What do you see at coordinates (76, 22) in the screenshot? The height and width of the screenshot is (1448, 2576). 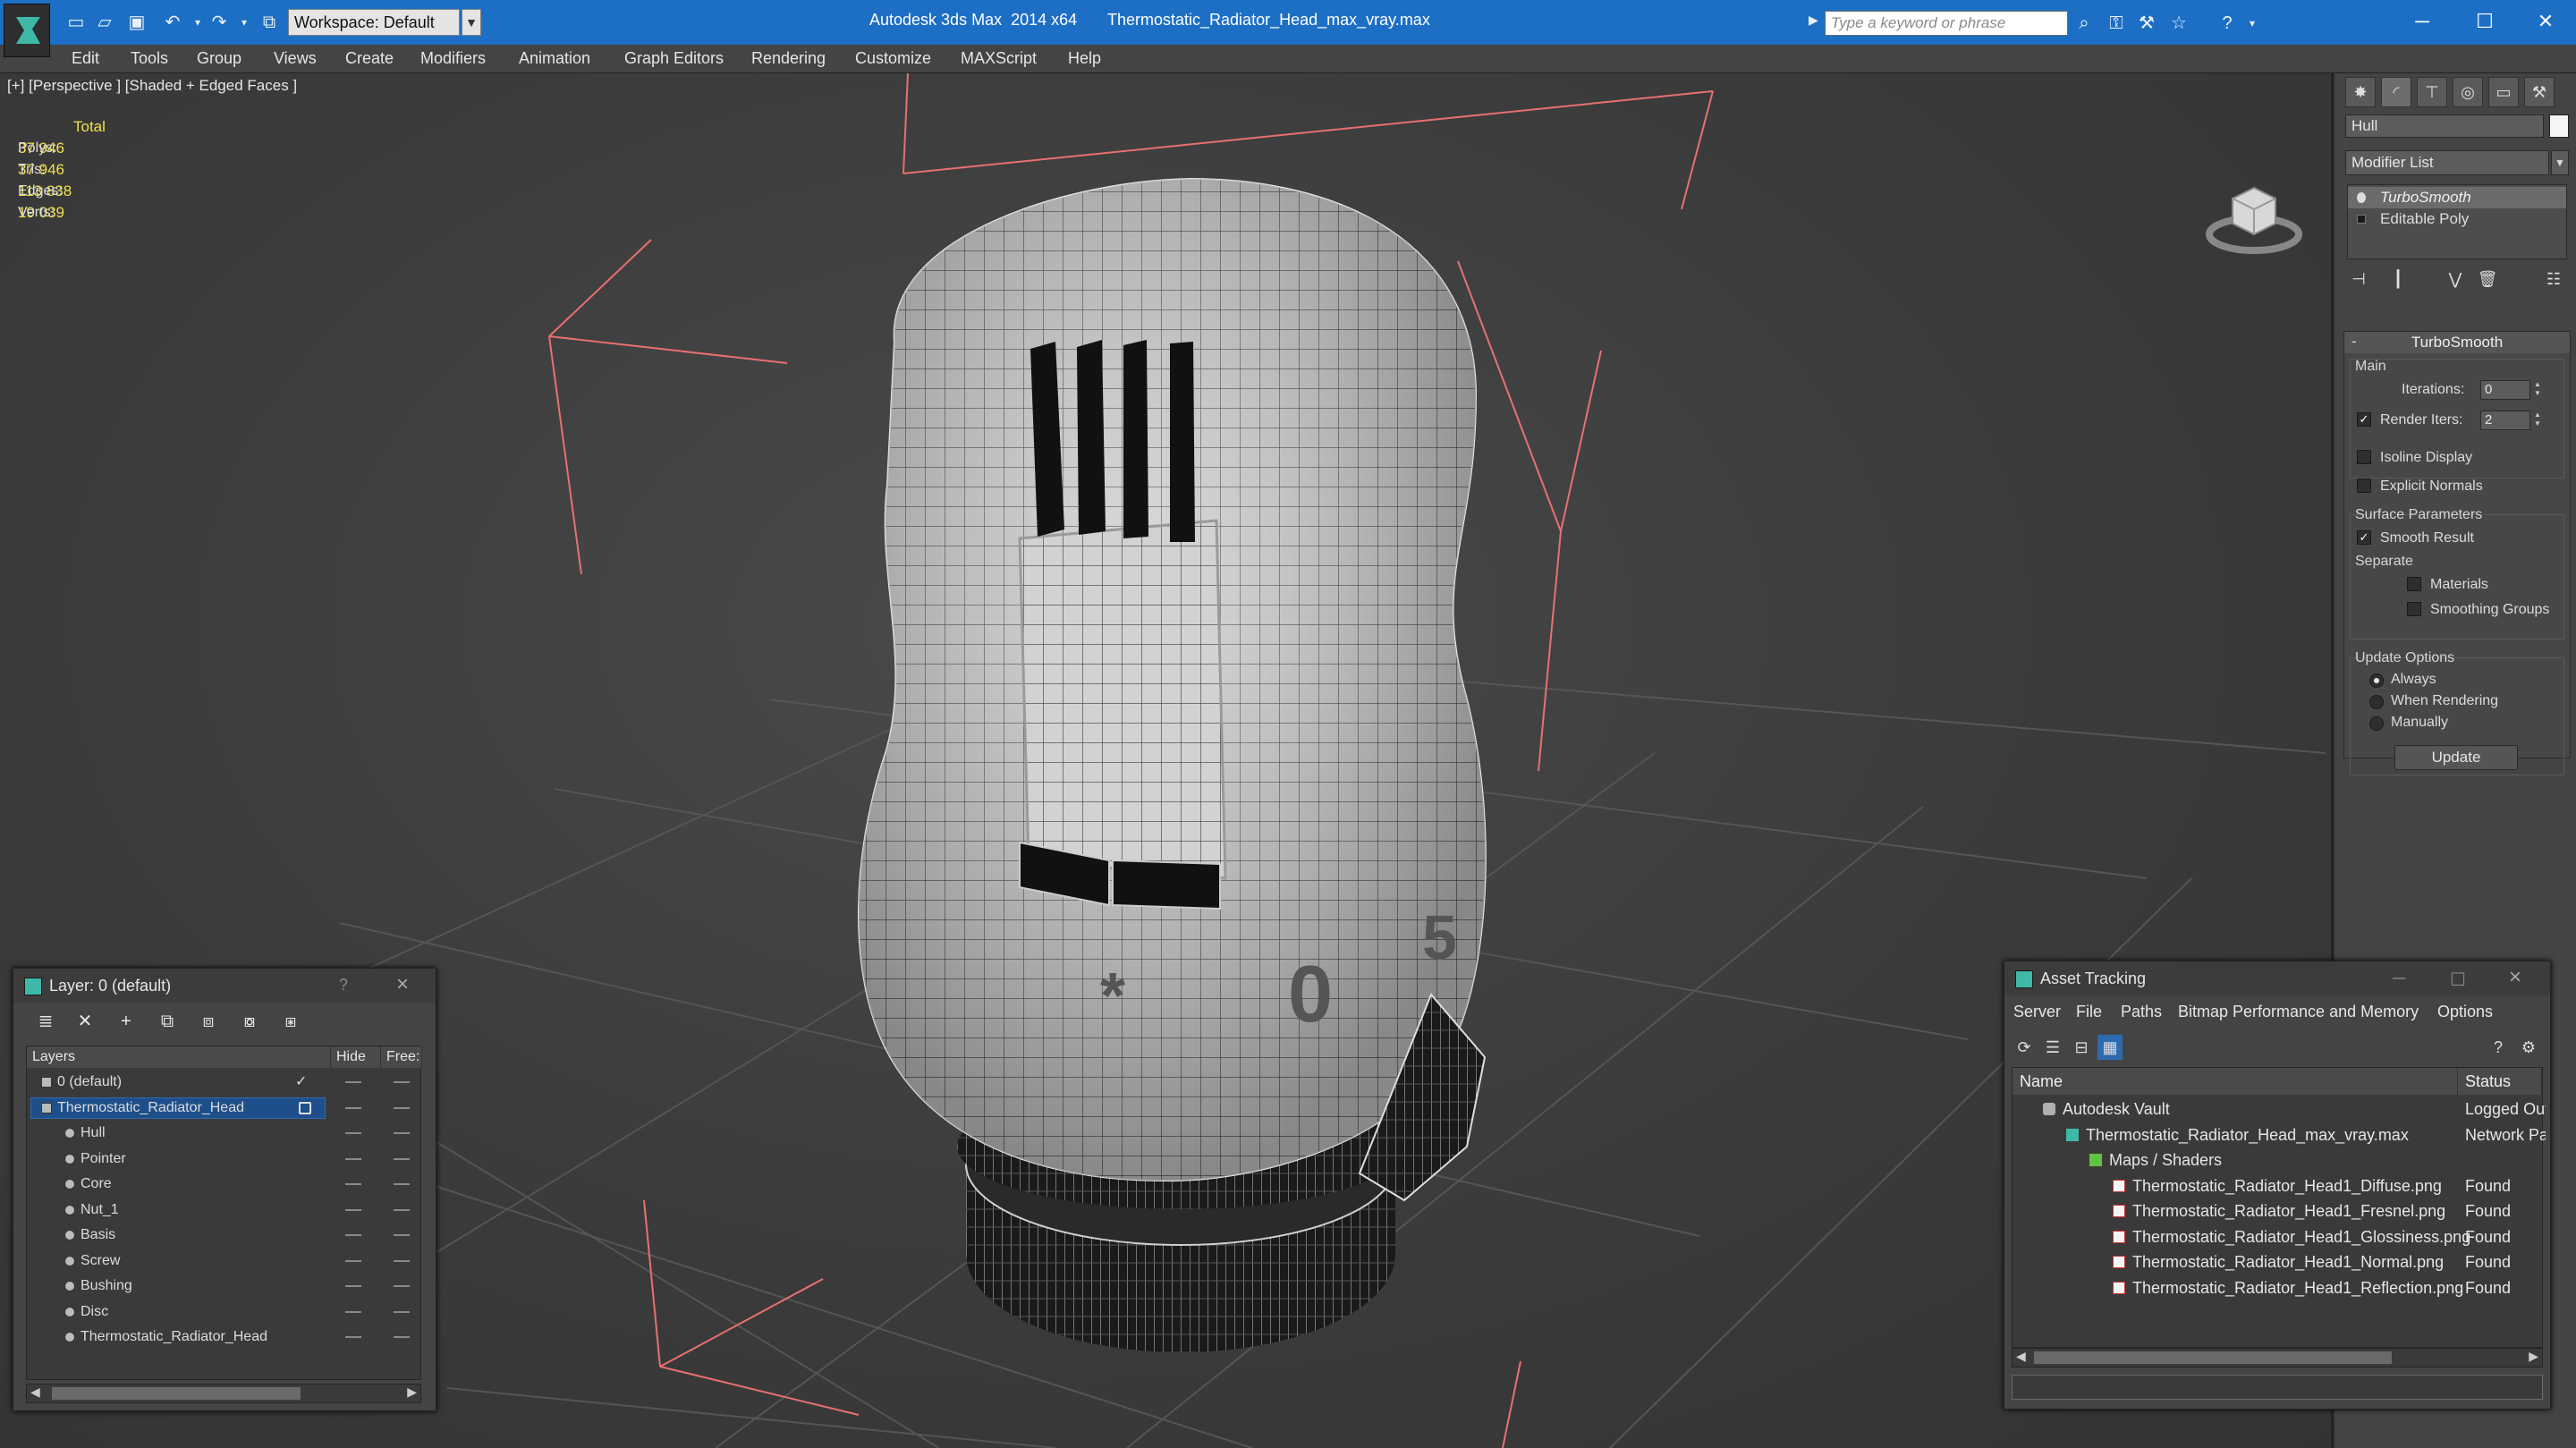 I see `new-file-icon: ▭` at bounding box center [76, 22].